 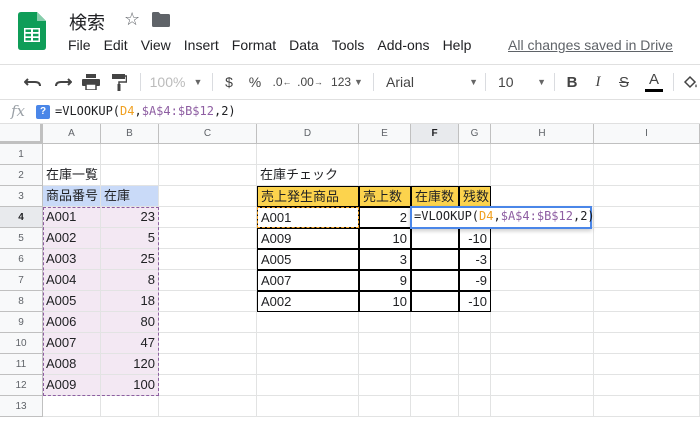 What do you see at coordinates (308, 175) in the screenshot?
I see `stock-check-title: 在庫チェック` at bounding box center [308, 175].